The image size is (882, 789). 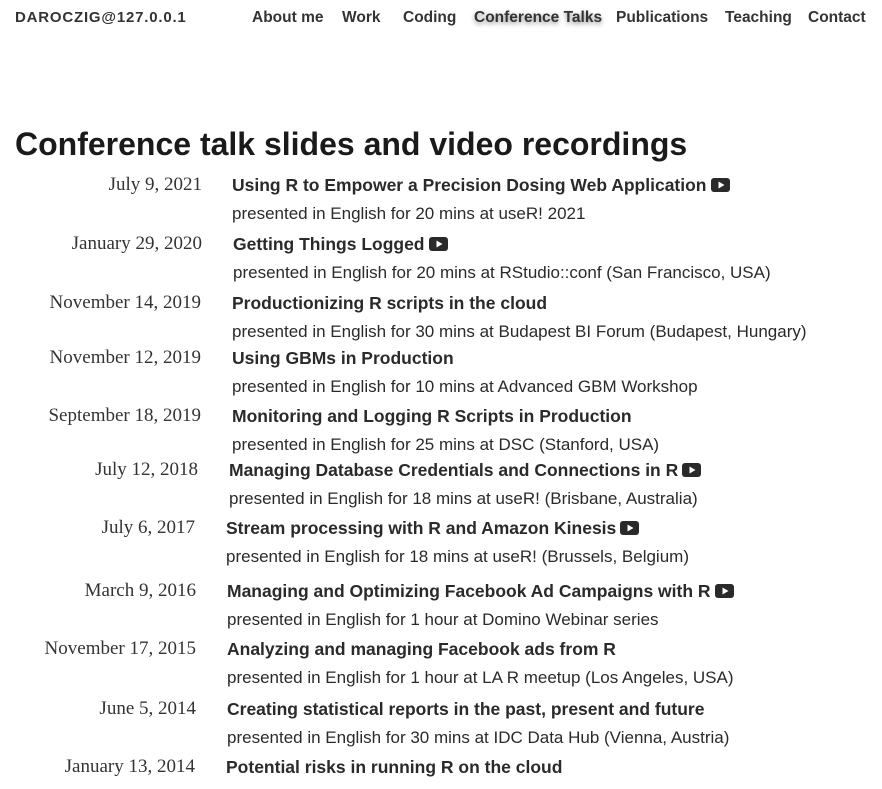 I want to click on talk-title-link: Productionizing R scripts in the cloud, so click(x=389, y=303).